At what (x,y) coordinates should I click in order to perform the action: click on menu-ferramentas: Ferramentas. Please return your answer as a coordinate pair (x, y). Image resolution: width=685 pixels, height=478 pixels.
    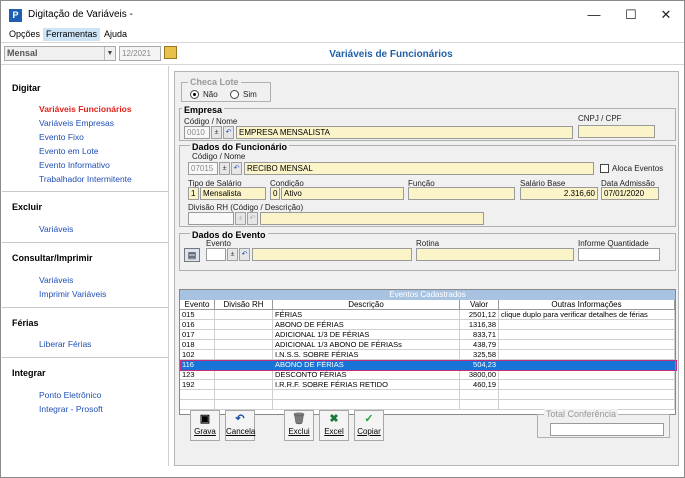
    Looking at the image, I should click on (72, 34).